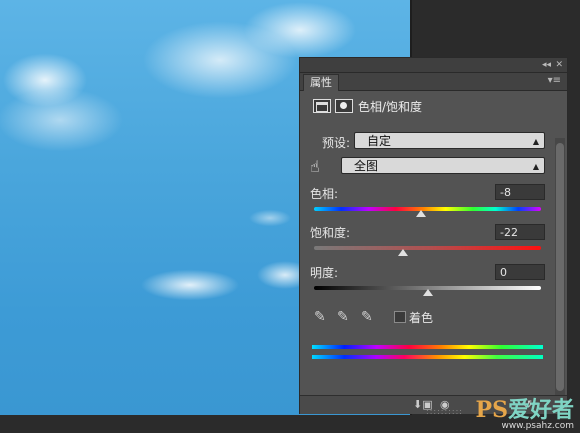 This screenshot has height=433, width=580. Describe the element at coordinates (321, 82) in the screenshot. I see `tab-properties: 属性` at that location.